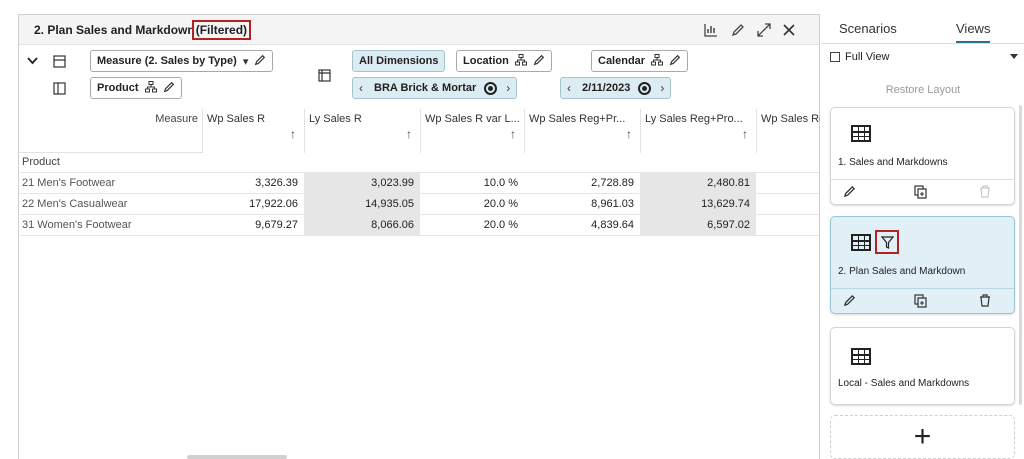  I want to click on view-card-selected: 2. Plan Sales and Markdown, so click(922, 265).